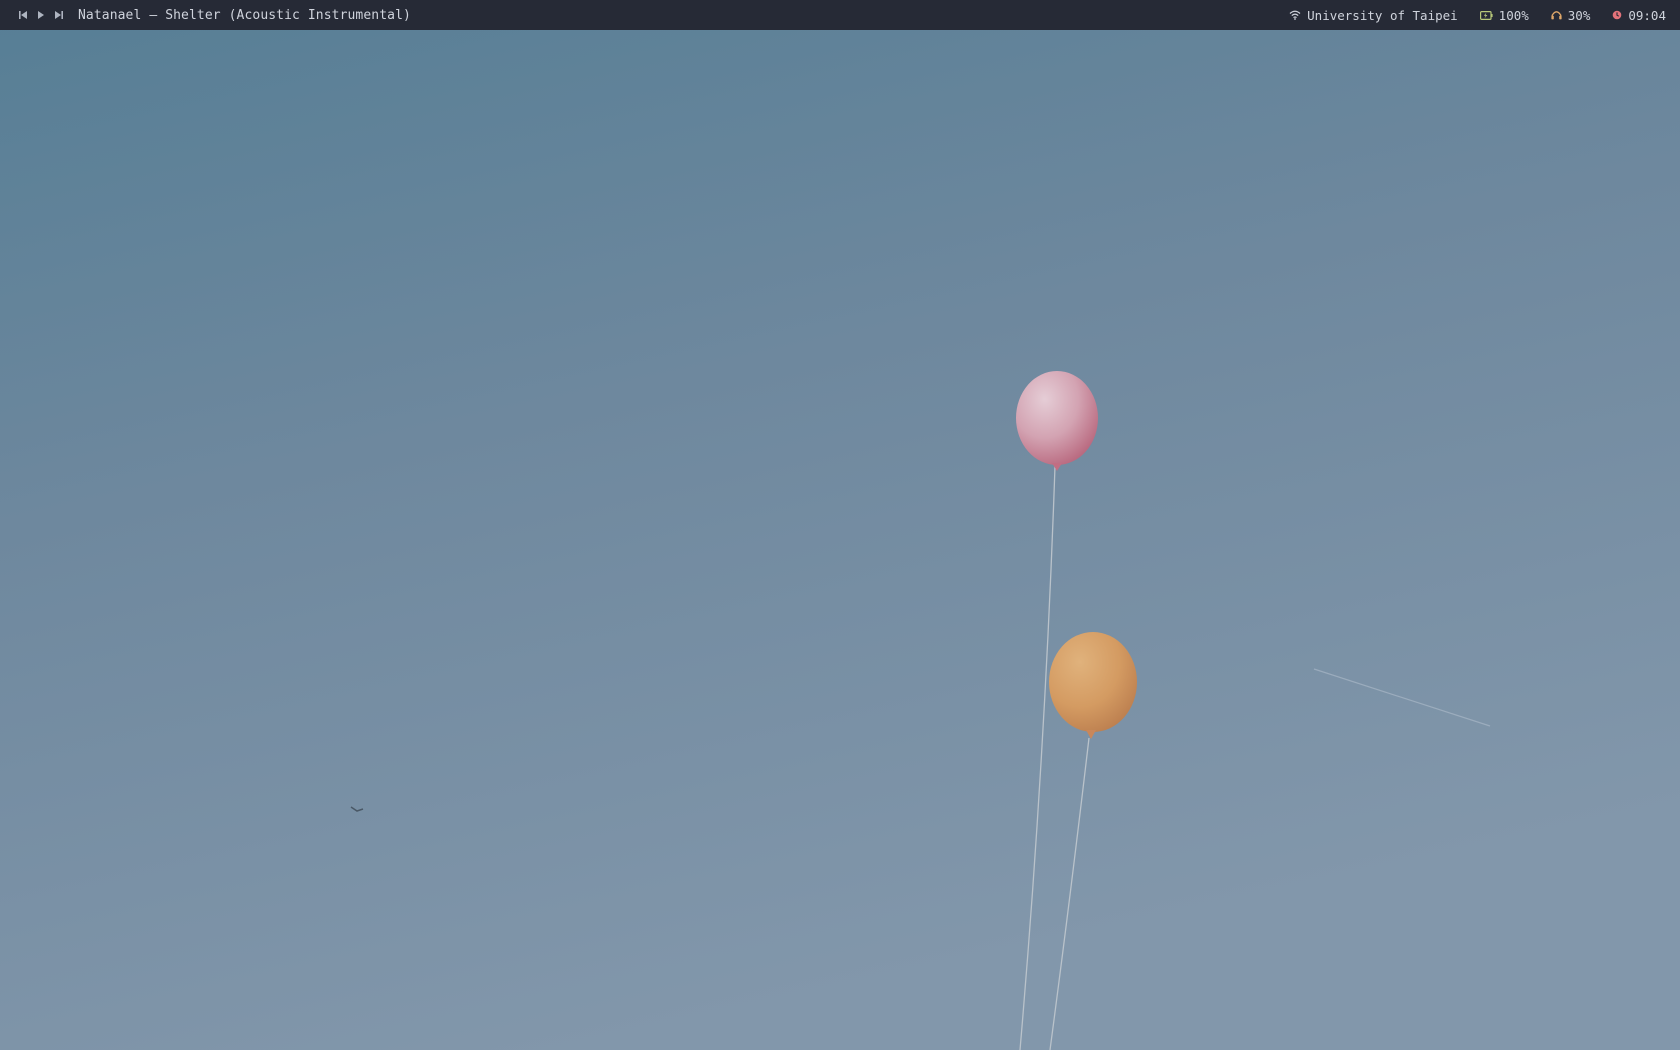 The image size is (1680, 1050). Describe the element at coordinates (1617, 15) in the screenshot. I see `clock-icon` at that location.